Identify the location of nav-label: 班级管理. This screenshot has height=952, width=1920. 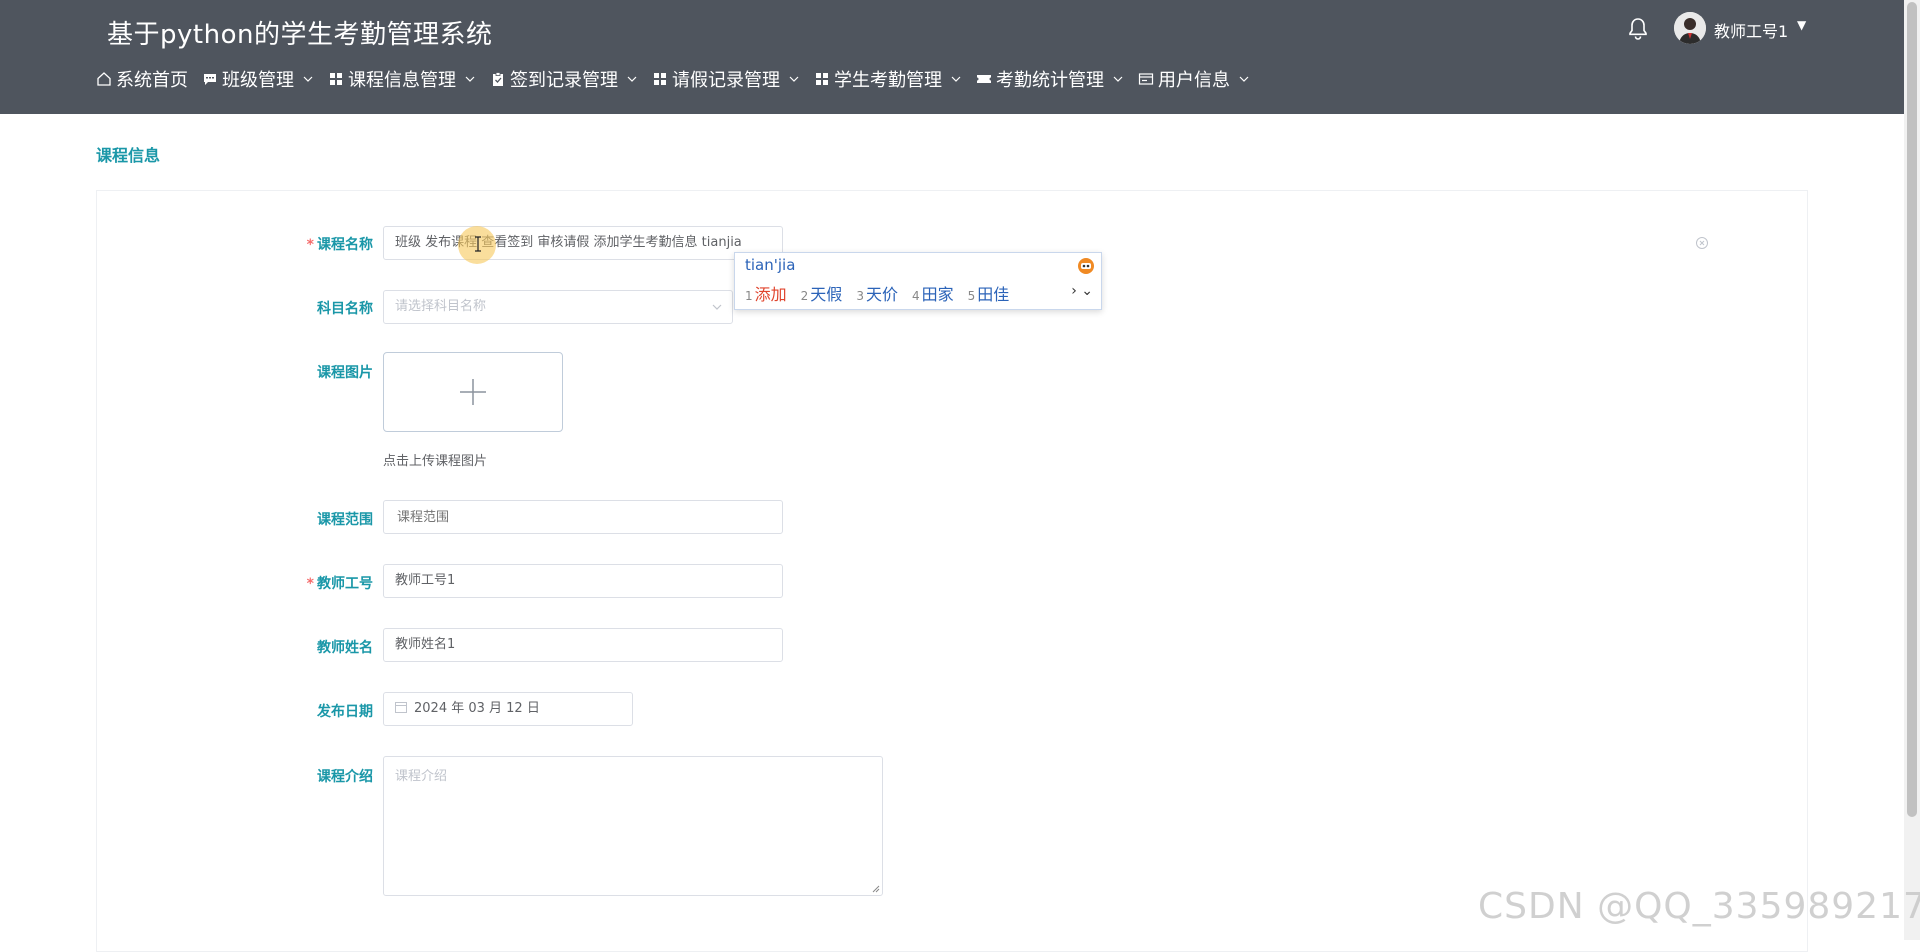
(258, 80).